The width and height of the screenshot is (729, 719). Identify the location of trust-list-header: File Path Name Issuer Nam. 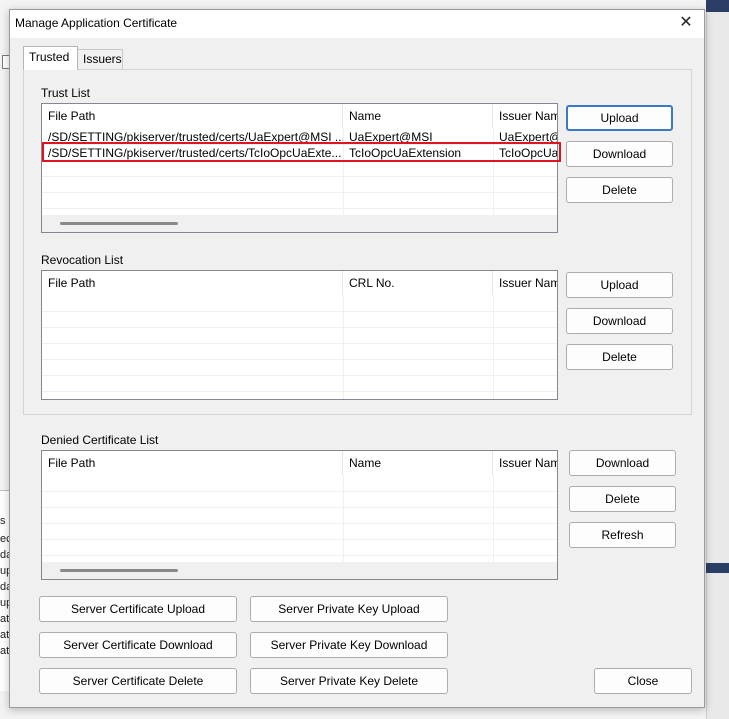
(299, 116).